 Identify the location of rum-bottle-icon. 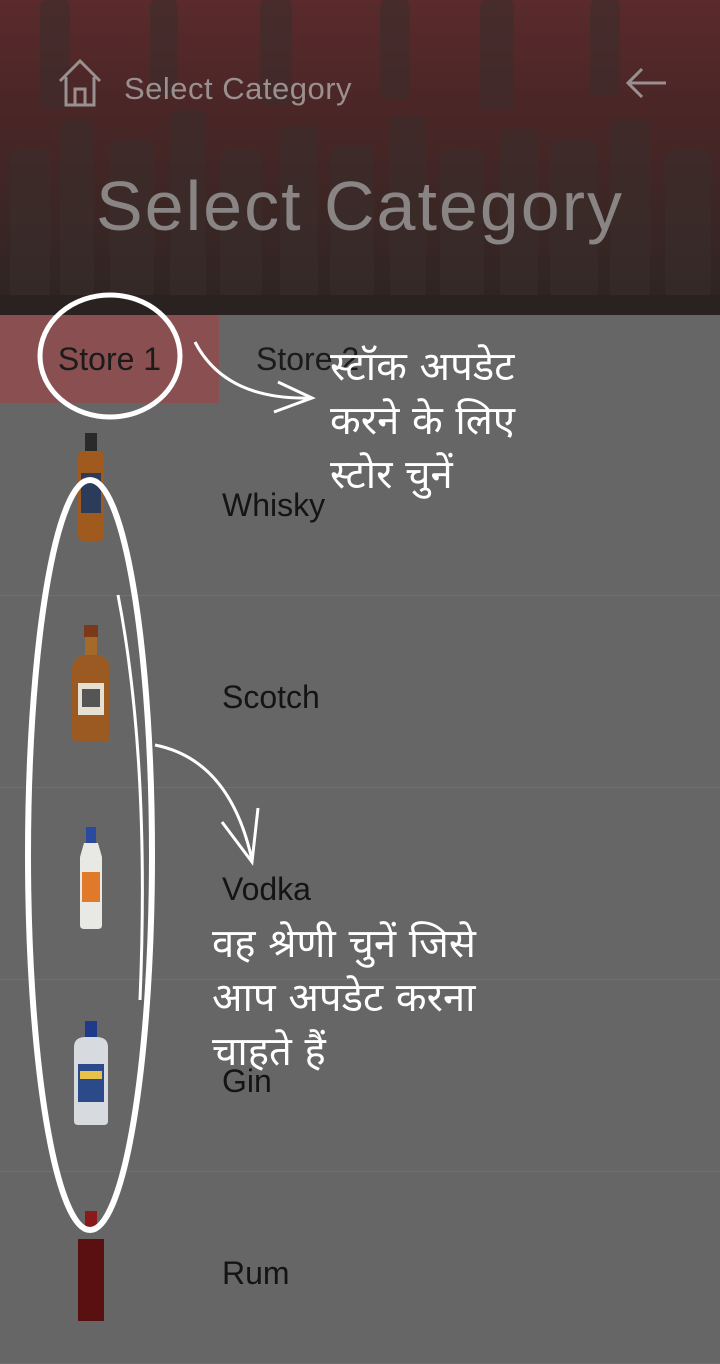
(91, 1266).